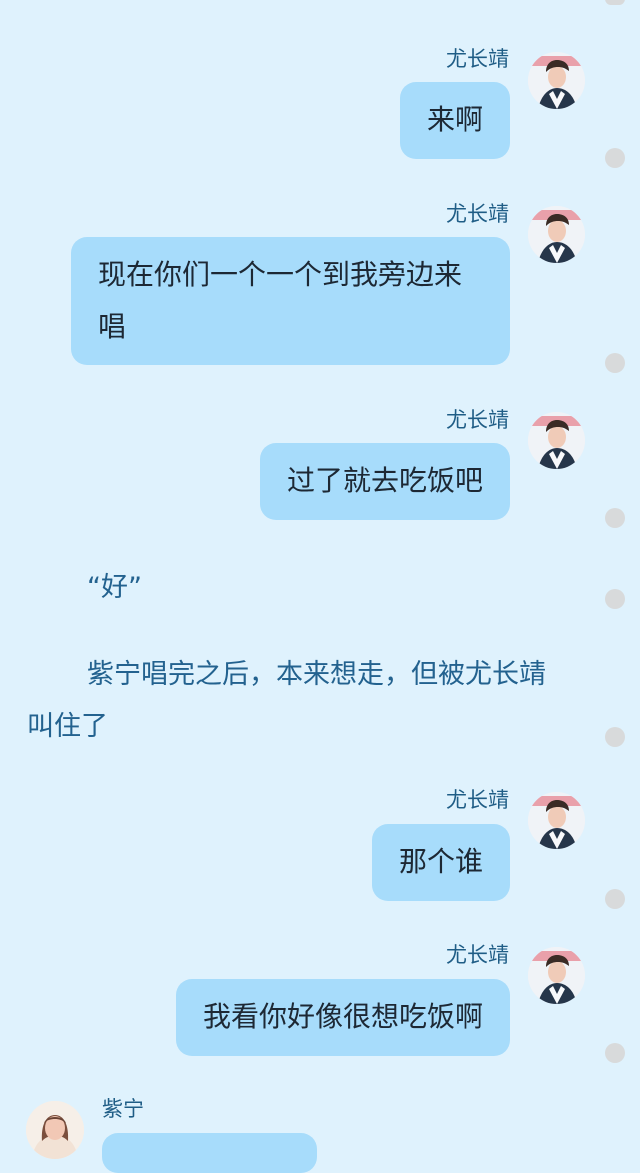  I want to click on sender-name-left: 紫宁, so click(123, 1109).